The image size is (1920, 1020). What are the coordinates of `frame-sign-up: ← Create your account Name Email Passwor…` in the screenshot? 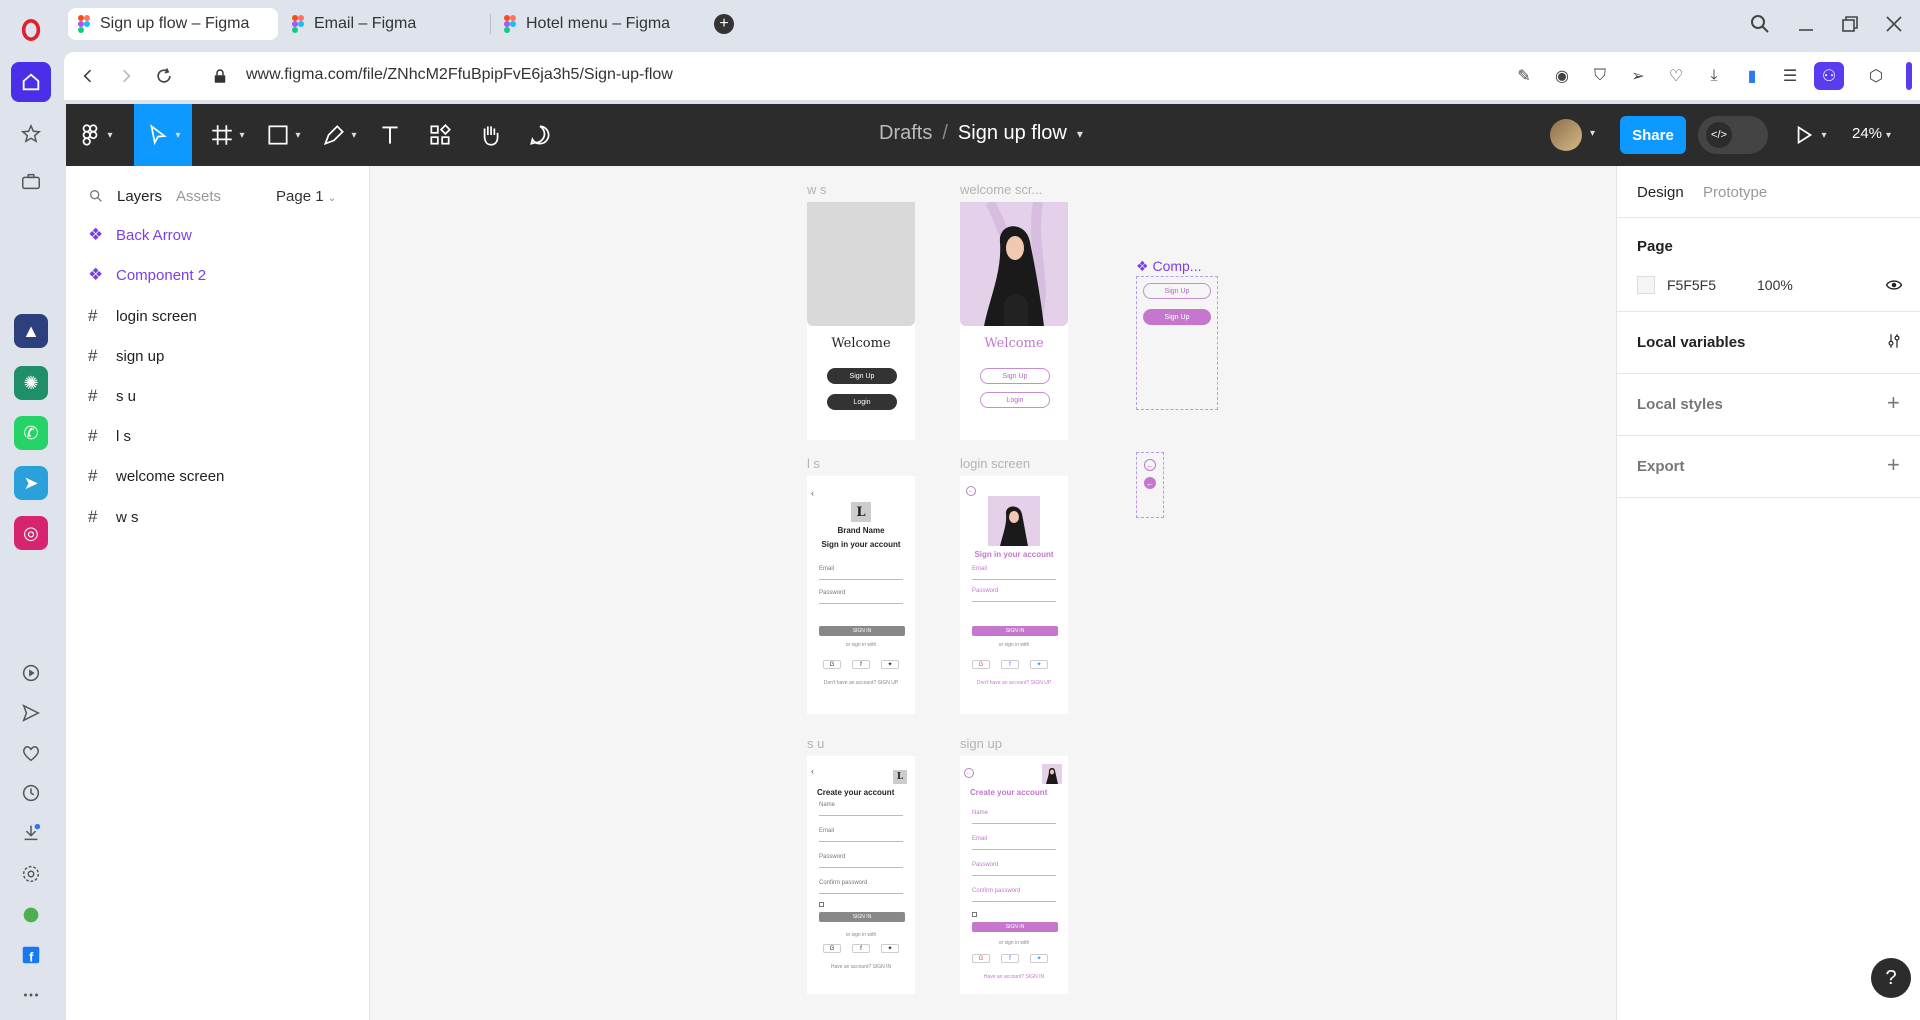 It's located at (1014, 875).